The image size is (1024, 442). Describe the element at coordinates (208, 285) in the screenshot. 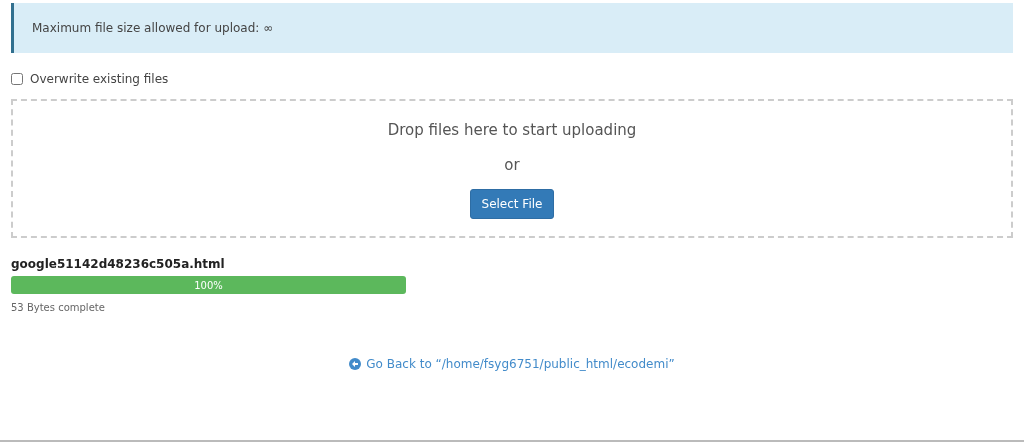

I see `progress-reading: 100%` at that location.